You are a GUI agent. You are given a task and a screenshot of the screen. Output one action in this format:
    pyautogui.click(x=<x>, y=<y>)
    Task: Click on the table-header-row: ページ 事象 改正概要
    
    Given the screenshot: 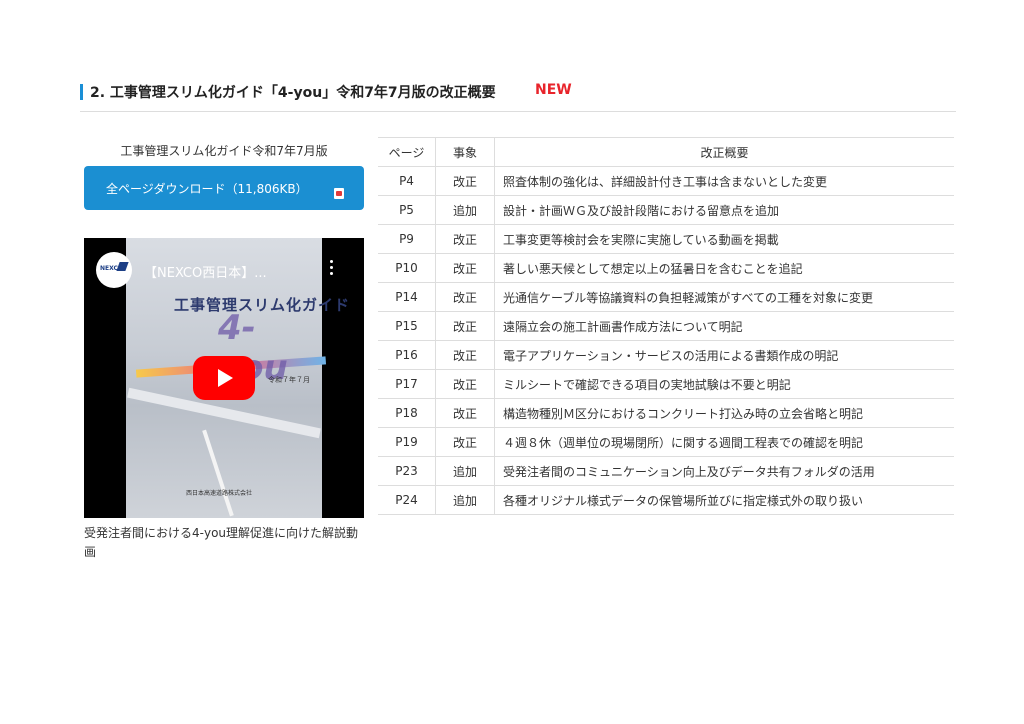 What is the action you would take?
    pyautogui.click(x=666, y=152)
    